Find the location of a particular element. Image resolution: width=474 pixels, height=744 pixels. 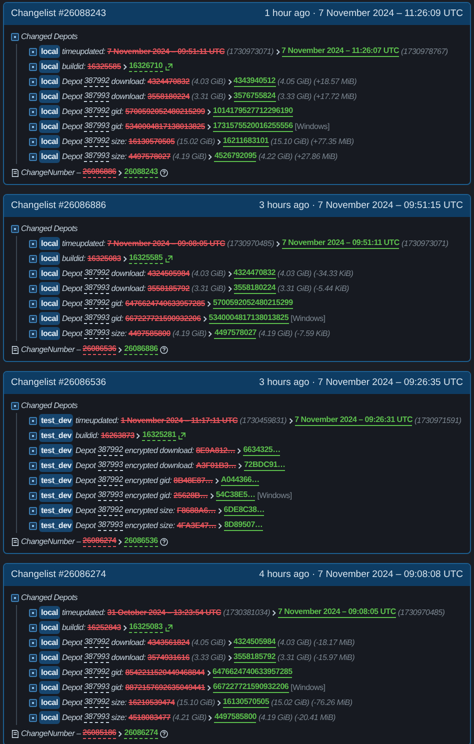

changelist-title: Changelist #26086536 is located at coordinates (58, 383).